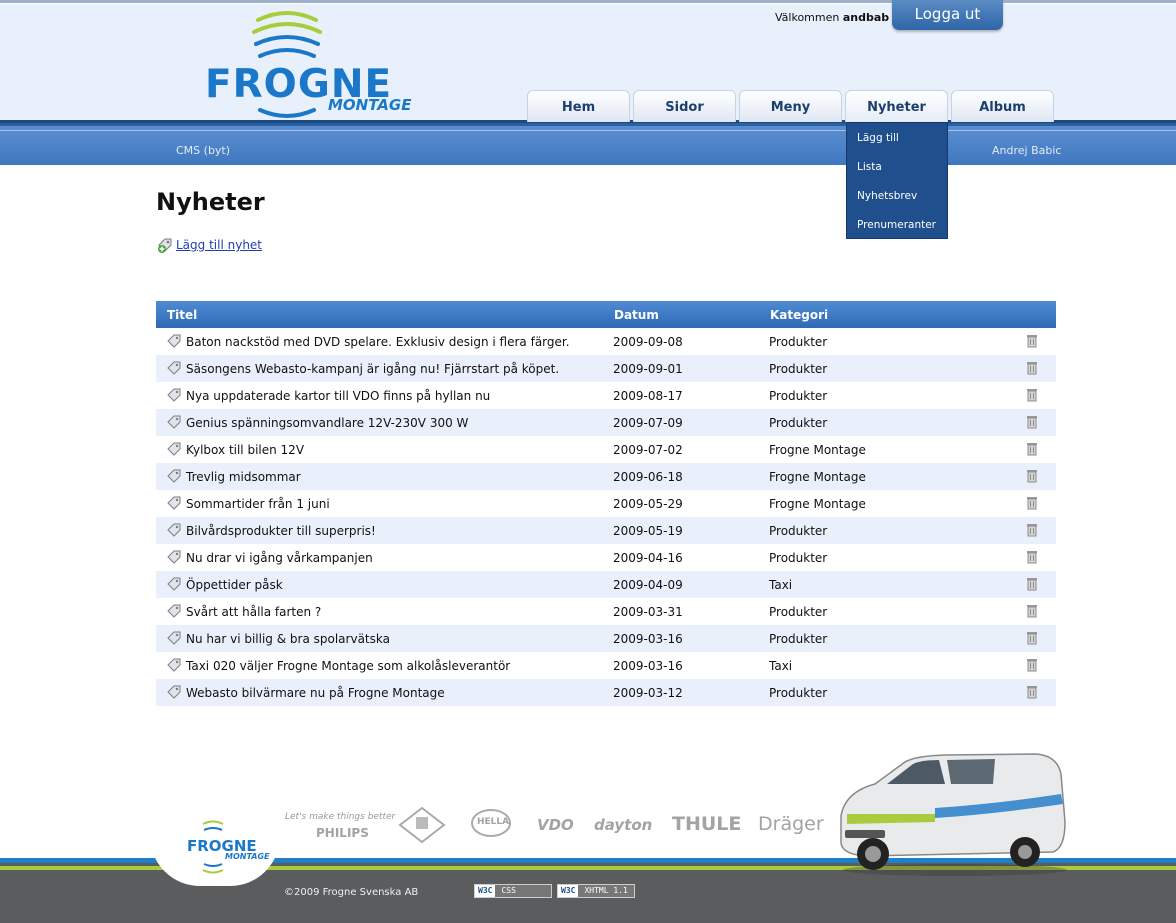  What do you see at coordinates (568, 891) in the screenshot?
I see `w3c-xhtml-mark: W3C` at bounding box center [568, 891].